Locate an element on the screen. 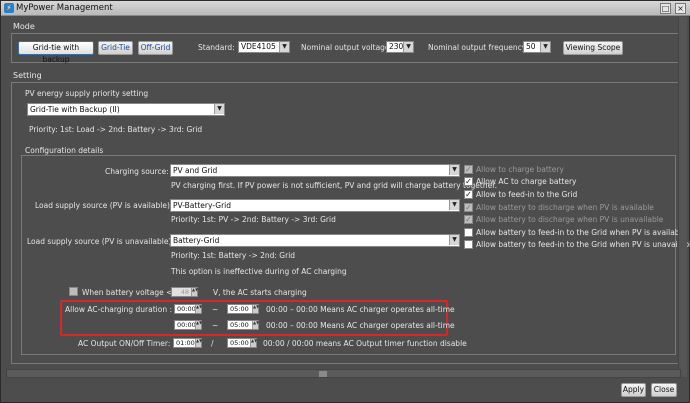 This screenshot has height=403, width=690. app-icon: ⚡ is located at coordinates (9, 8).